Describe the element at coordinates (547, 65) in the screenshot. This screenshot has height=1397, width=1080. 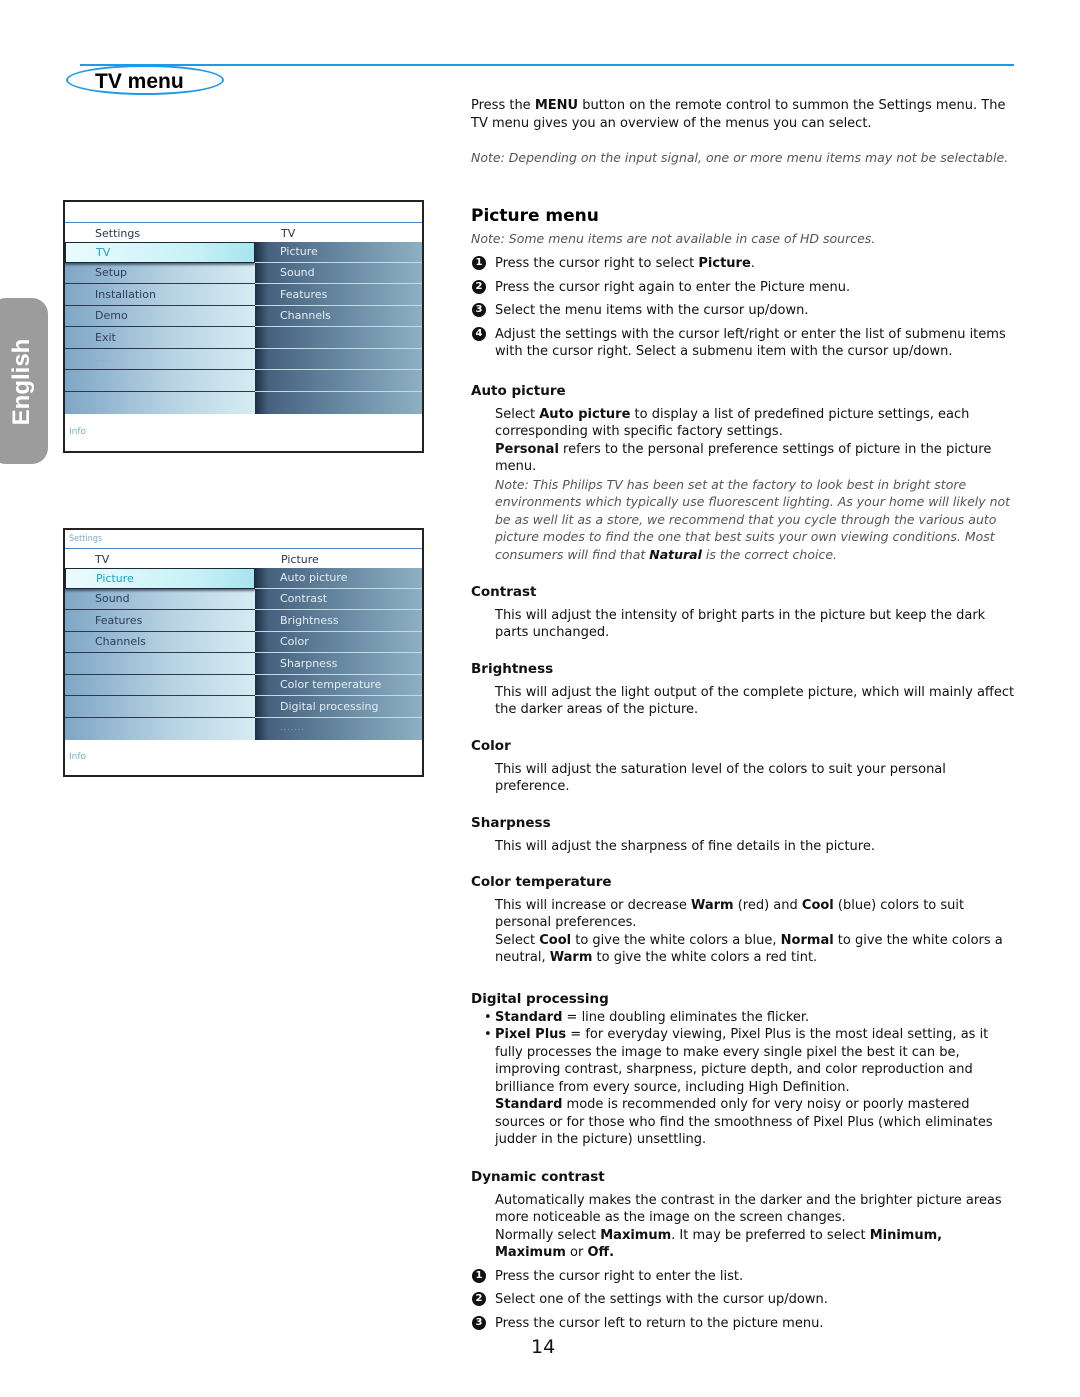
I see `header-rule` at that location.